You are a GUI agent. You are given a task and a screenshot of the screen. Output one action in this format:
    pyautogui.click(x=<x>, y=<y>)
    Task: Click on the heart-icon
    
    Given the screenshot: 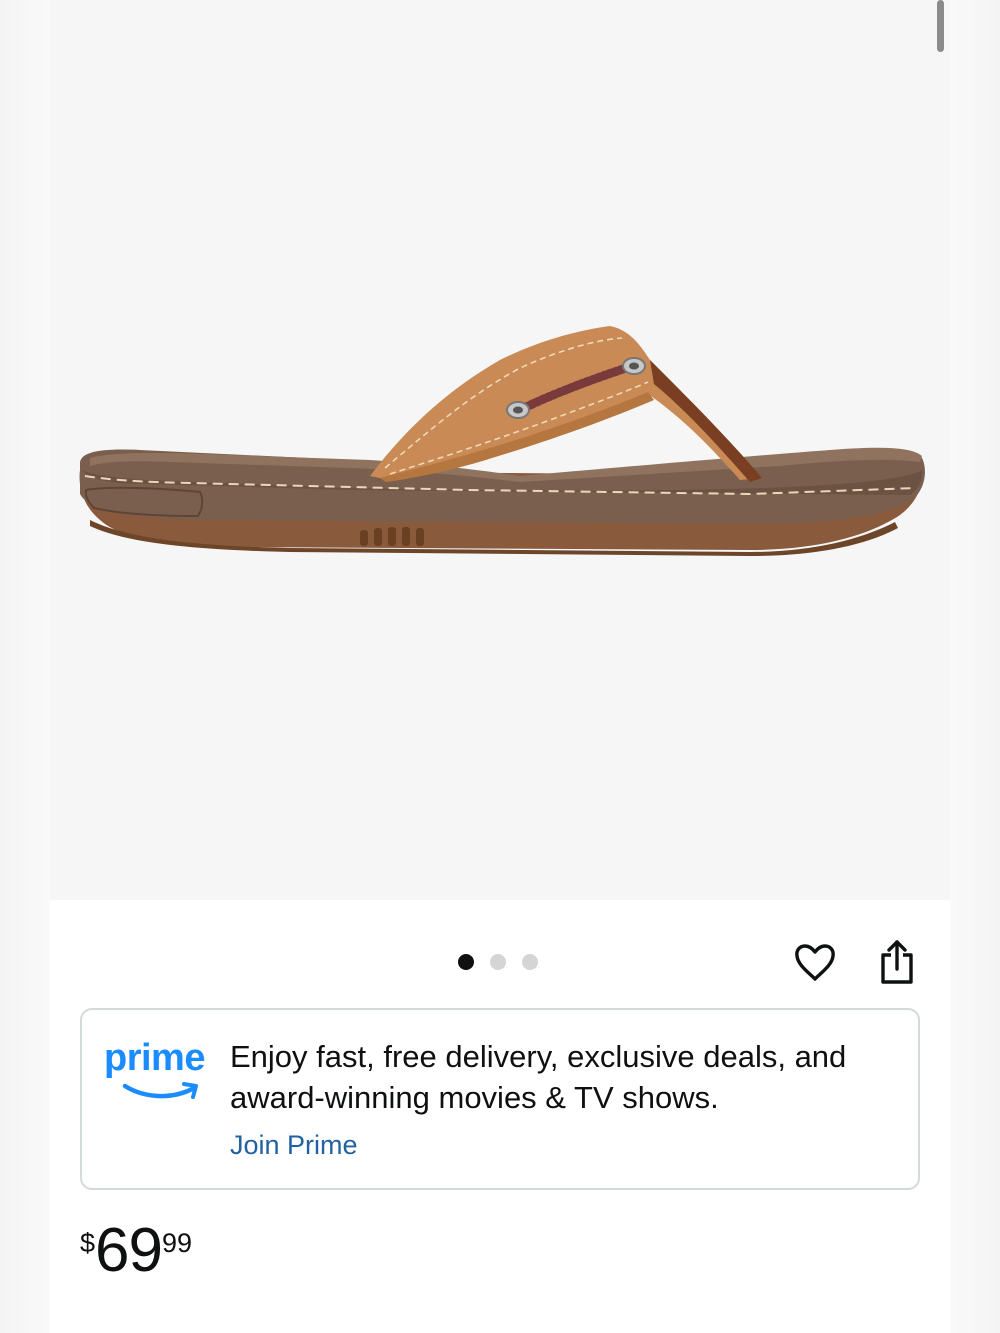 What is the action you would take?
    pyautogui.click(x=815, y=962)
    